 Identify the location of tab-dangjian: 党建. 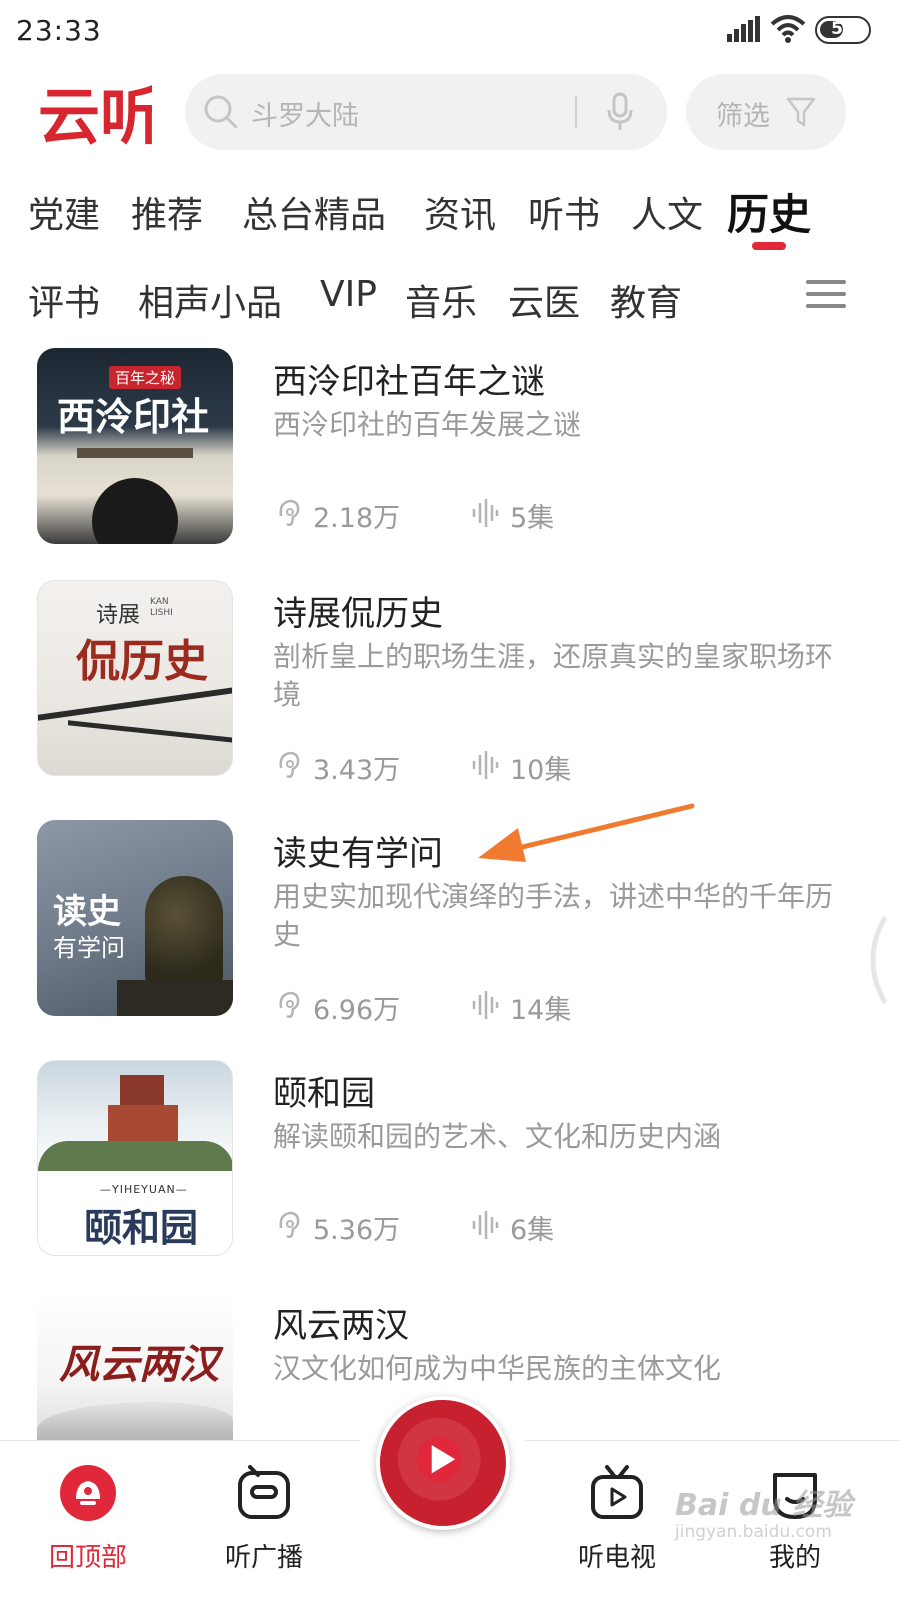
(64, 212).